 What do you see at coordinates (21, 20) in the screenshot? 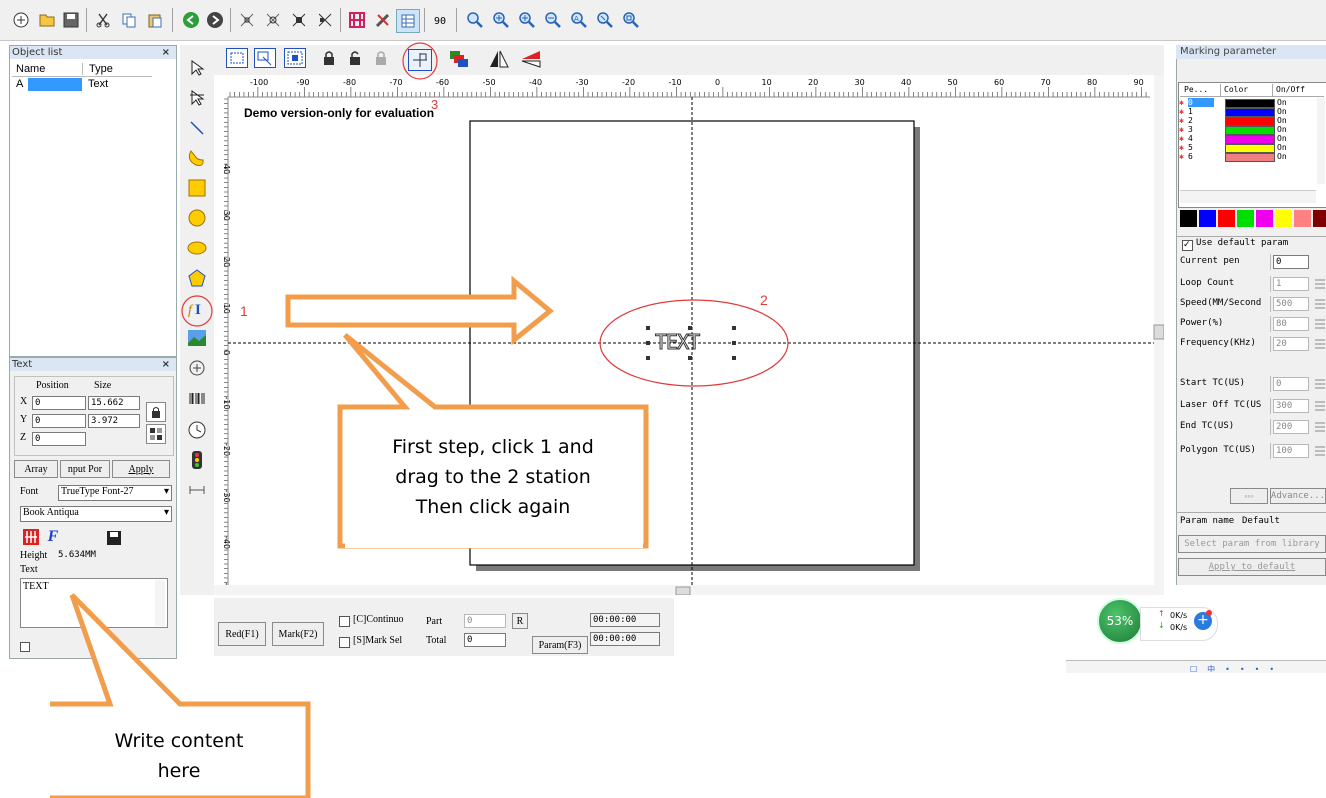
I see `new-icon` at bounding box center [21, 20].